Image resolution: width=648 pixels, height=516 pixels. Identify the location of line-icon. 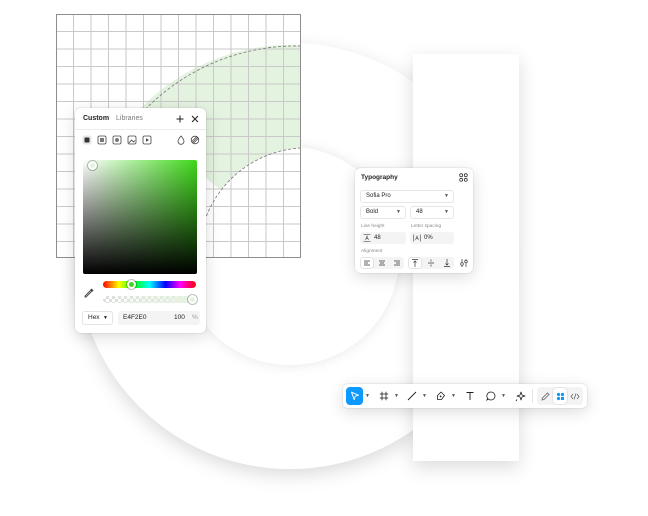
(412, 396).